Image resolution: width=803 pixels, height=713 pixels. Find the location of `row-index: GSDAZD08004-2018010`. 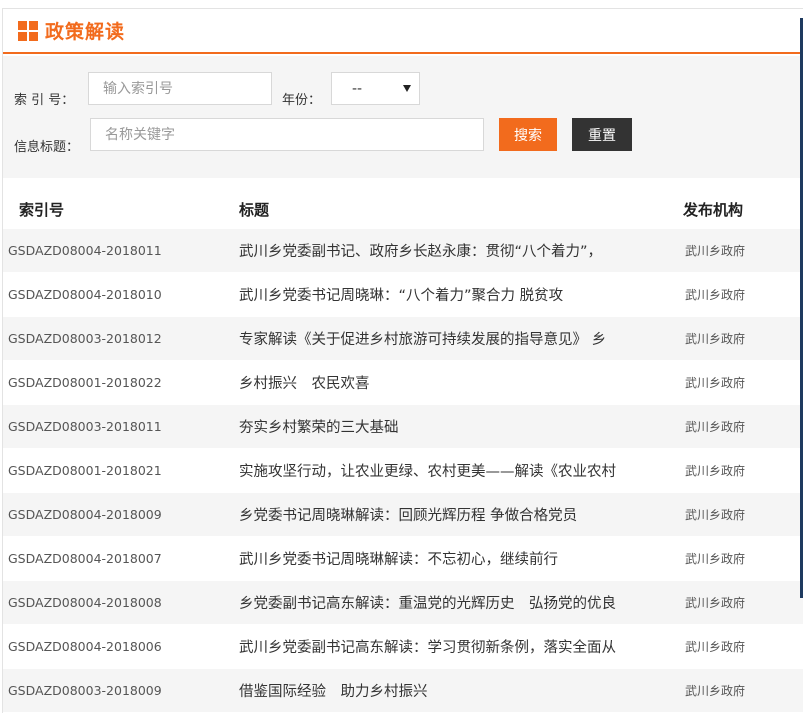

row-index: GSDAZD08004-2018010 is located at coordinates (85, 294).